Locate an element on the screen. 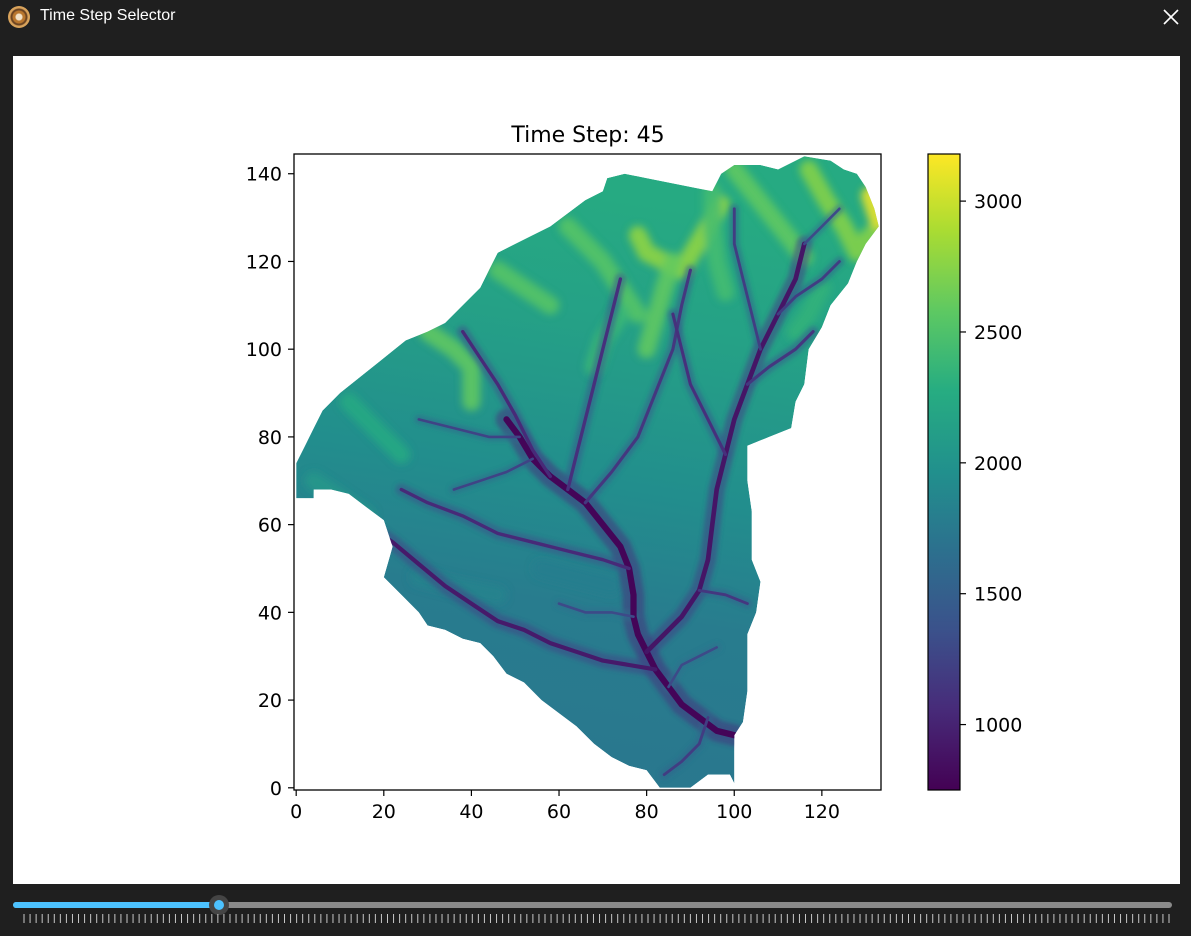  colorbar-tick-label: 2000 is located at coordinates (998, 464).